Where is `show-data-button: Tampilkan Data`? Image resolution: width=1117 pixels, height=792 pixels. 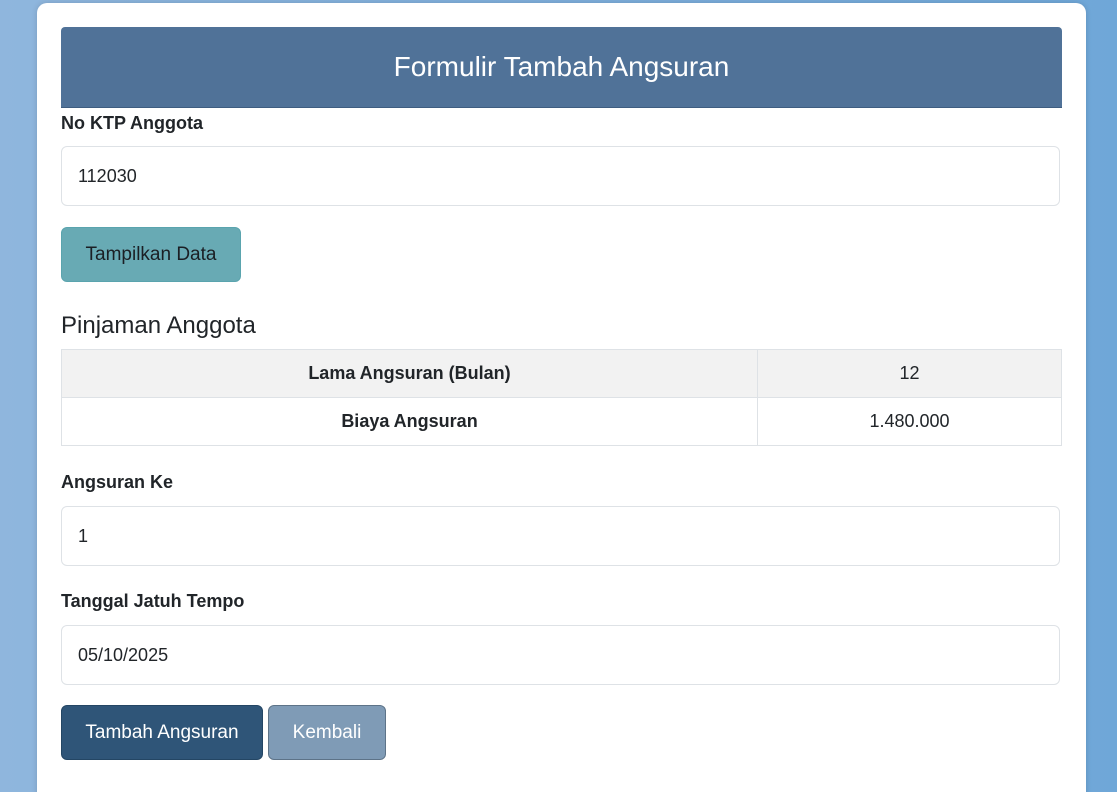
show-data-button: Tampilkan Data is located at coordinates (151, 254).